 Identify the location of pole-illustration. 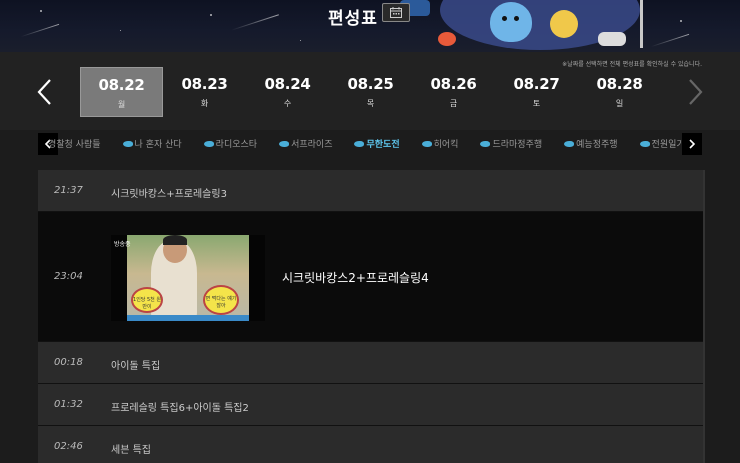
(641, 24).